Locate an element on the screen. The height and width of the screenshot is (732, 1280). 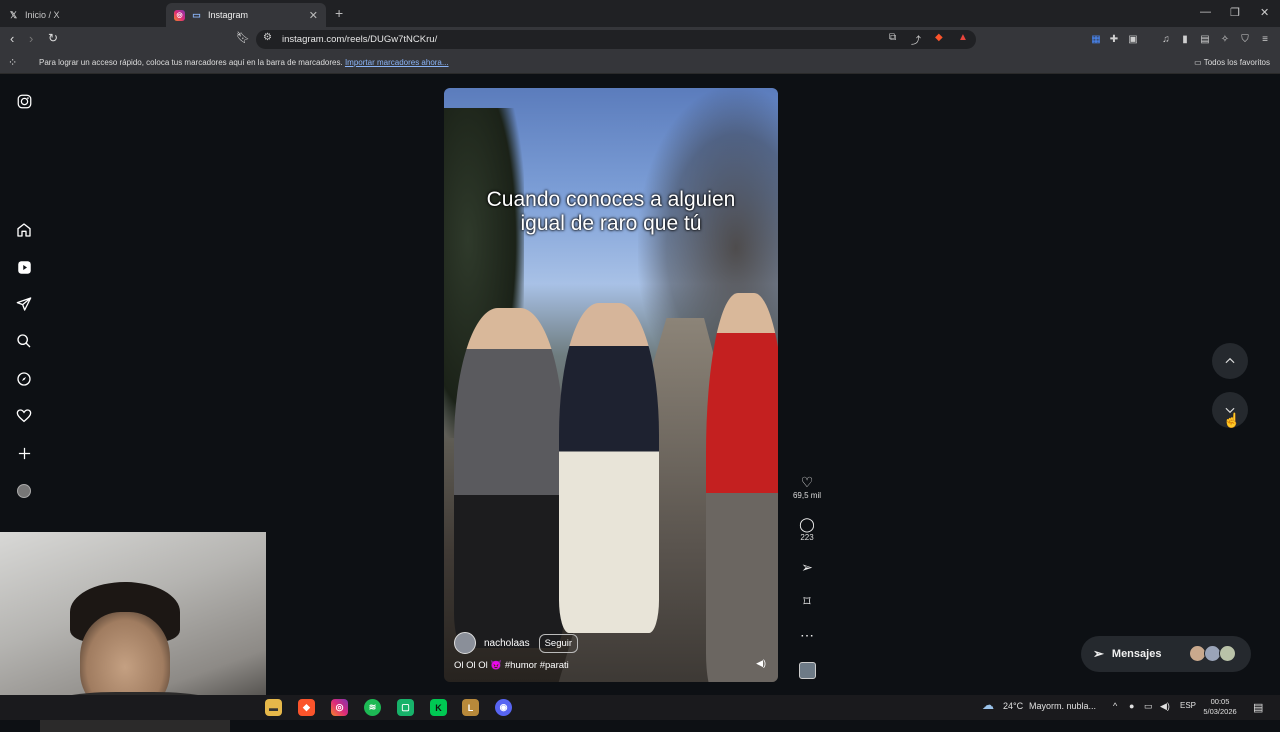
video-person-left is located at coordinates (509, 478).